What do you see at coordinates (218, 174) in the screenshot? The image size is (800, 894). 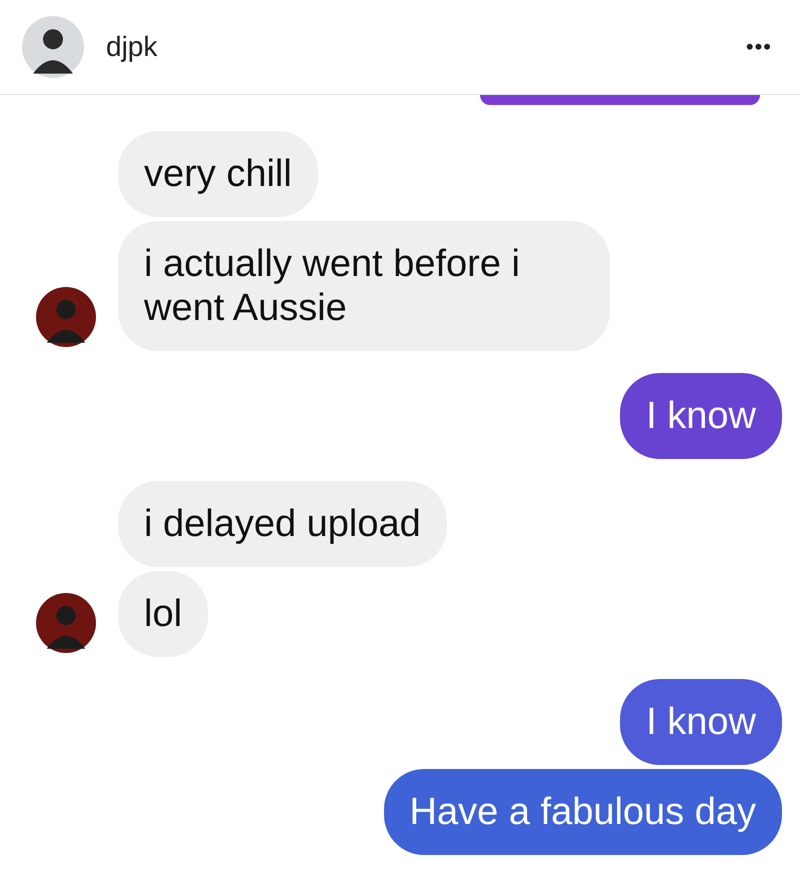 I see `received-message: very chill` at bounding box center [218, 174].